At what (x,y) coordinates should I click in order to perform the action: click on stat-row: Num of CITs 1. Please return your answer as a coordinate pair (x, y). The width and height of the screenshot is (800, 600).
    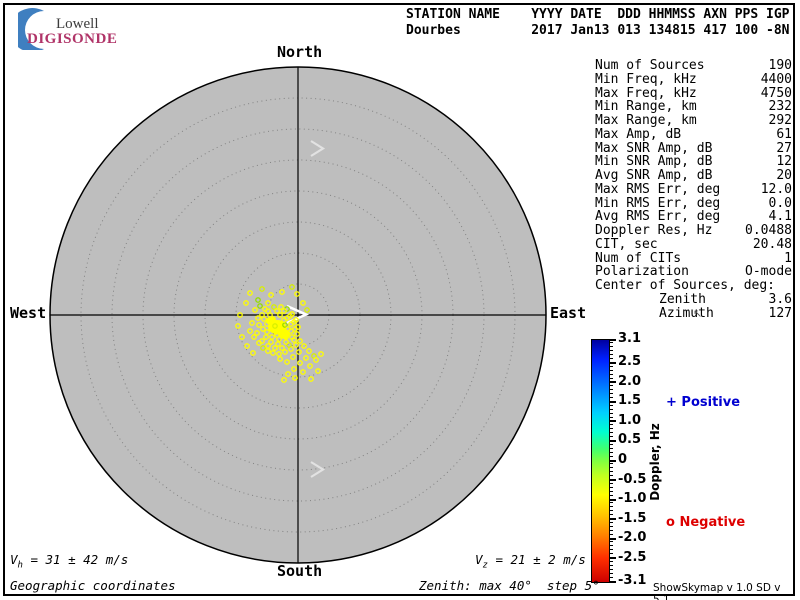
    Looking at the image, I should click on (693, 258).